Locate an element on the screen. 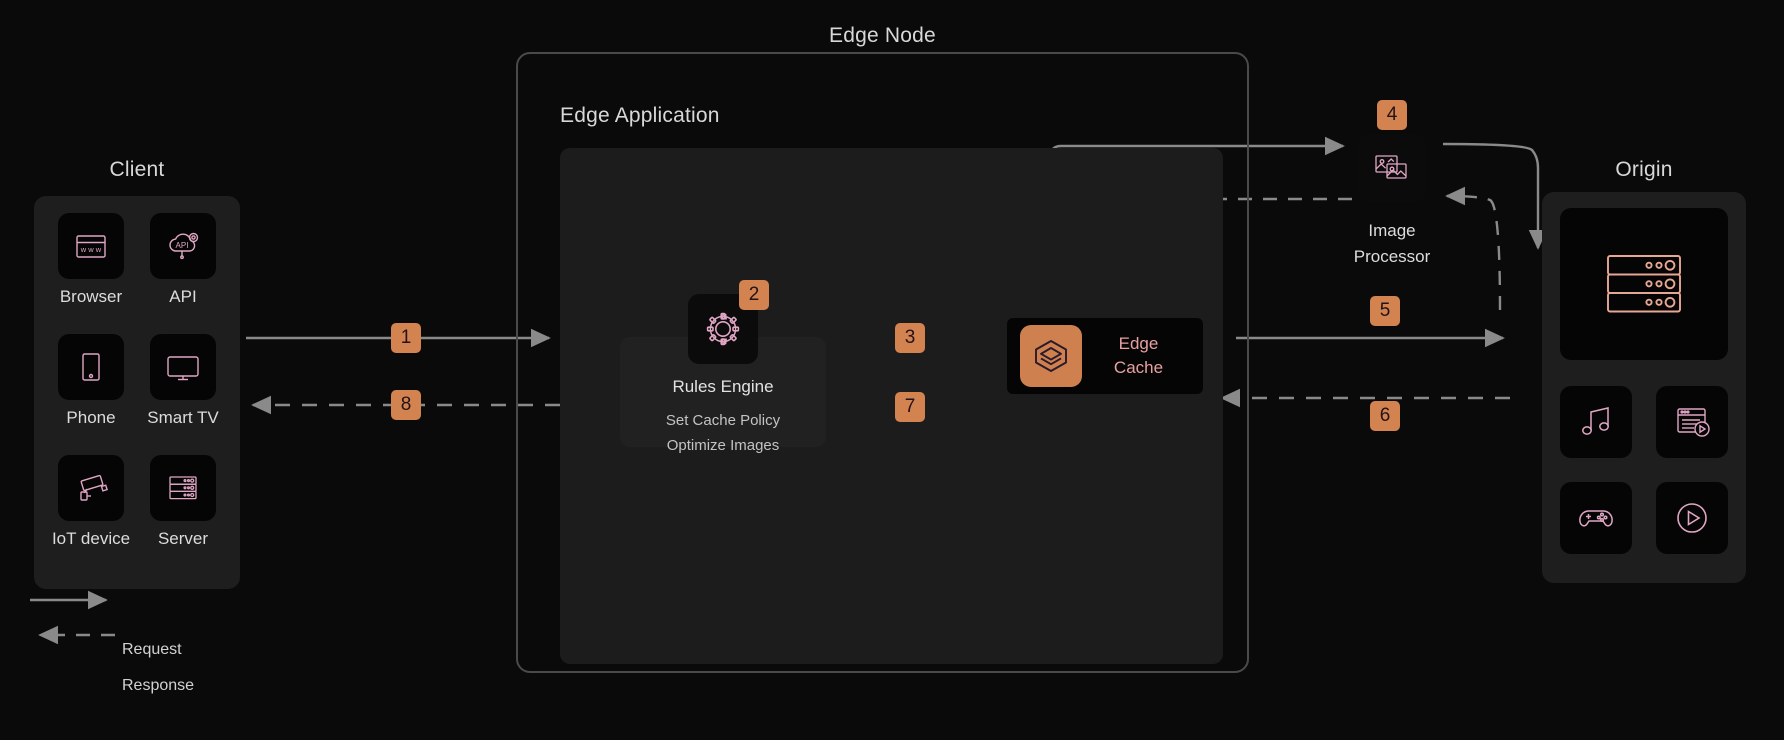 The width and height of the screenshot is (1784, 740). security-camera-icon is located at coordinates (91, 488).